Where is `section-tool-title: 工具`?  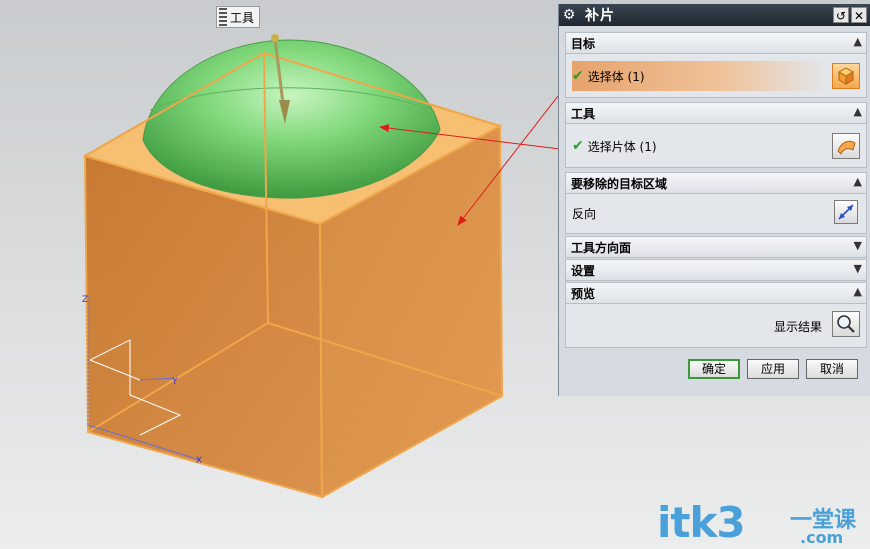
section-tool-title: 工具 is located at coordinates (583, 113).